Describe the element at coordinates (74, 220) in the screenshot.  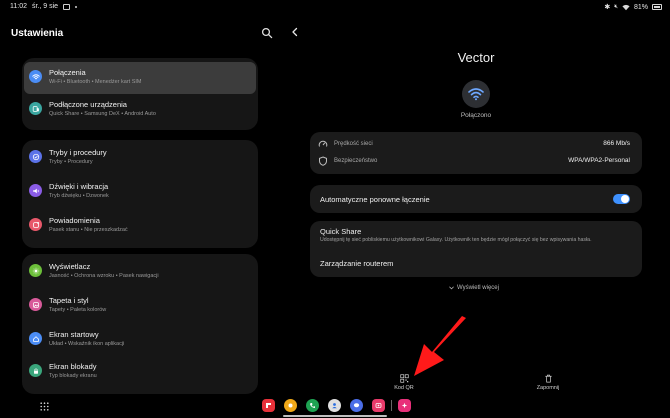
I see `sidebar-item-label: Powiadomienia` at that location.